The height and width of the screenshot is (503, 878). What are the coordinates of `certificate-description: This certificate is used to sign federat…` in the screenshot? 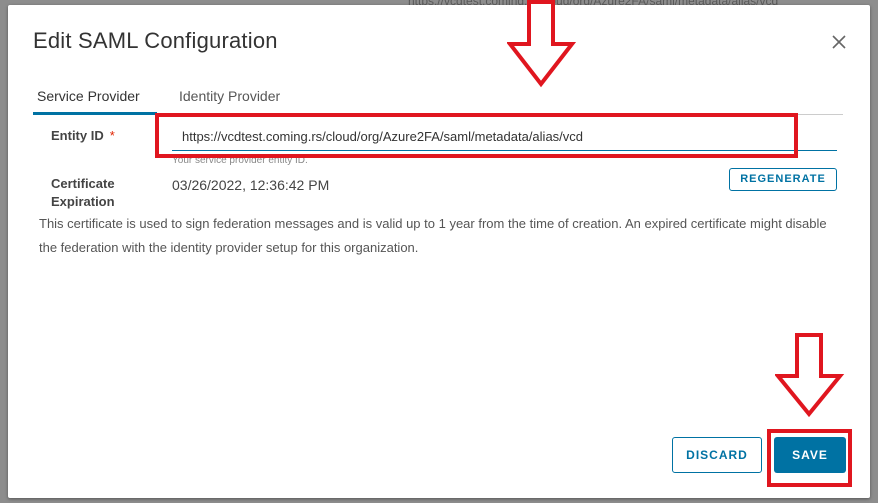 It's located at (433, 235).